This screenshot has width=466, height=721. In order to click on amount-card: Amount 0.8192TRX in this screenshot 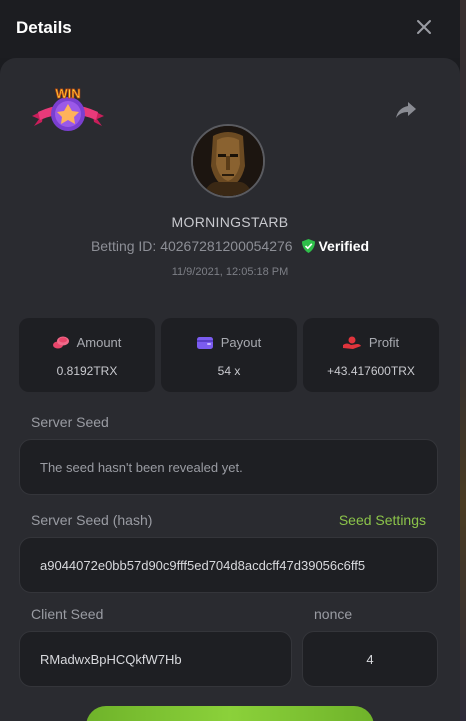, I will do `click(87, 355)`.